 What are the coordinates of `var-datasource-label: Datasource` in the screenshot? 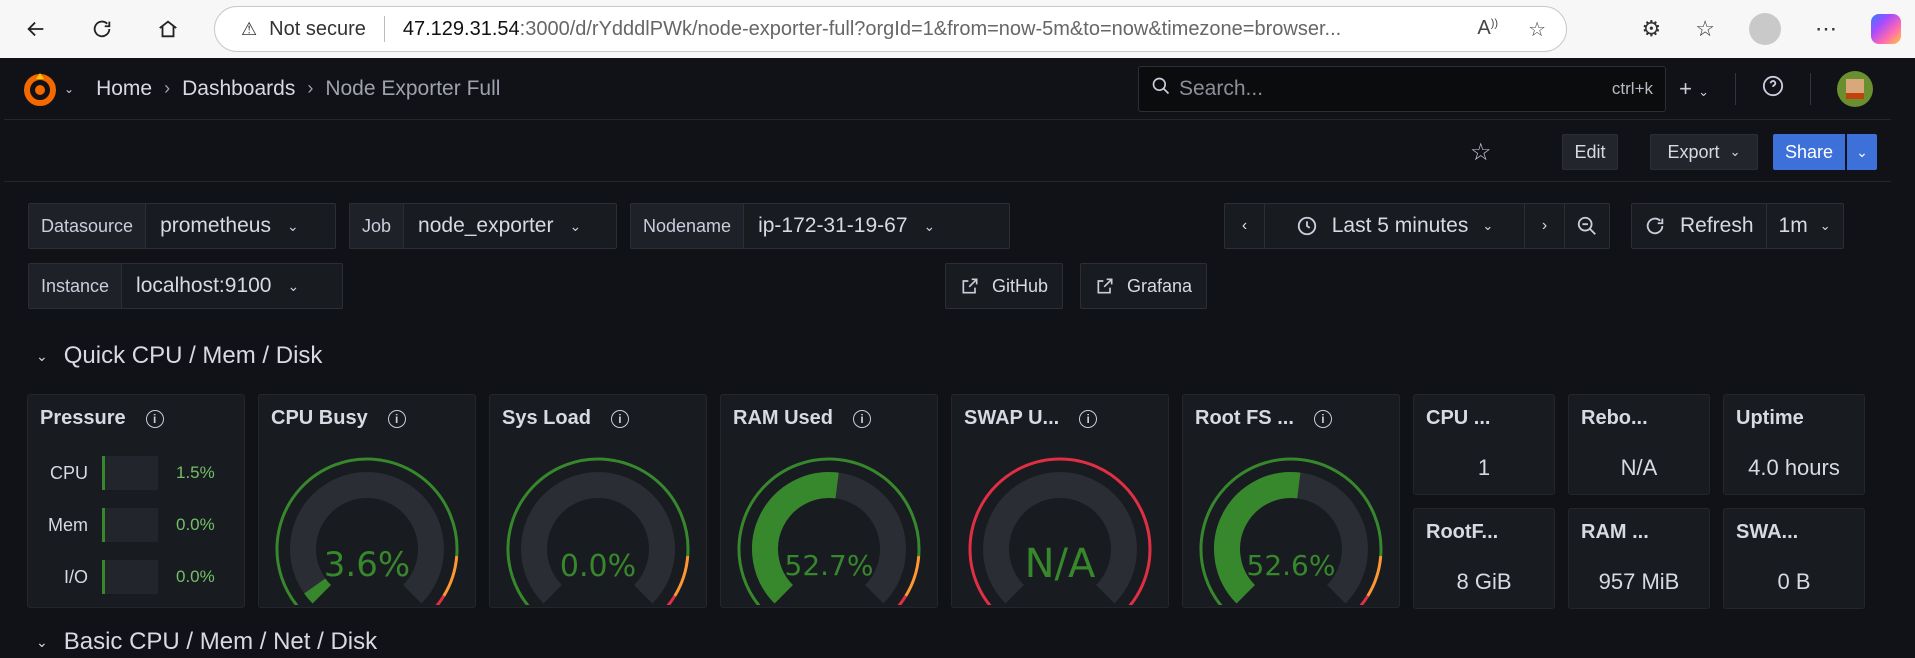 It's located at (88, 226).